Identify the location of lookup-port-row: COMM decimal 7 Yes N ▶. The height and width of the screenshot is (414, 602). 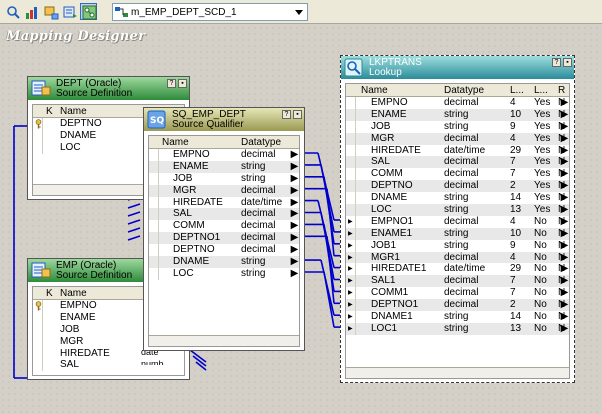
(457, 174).